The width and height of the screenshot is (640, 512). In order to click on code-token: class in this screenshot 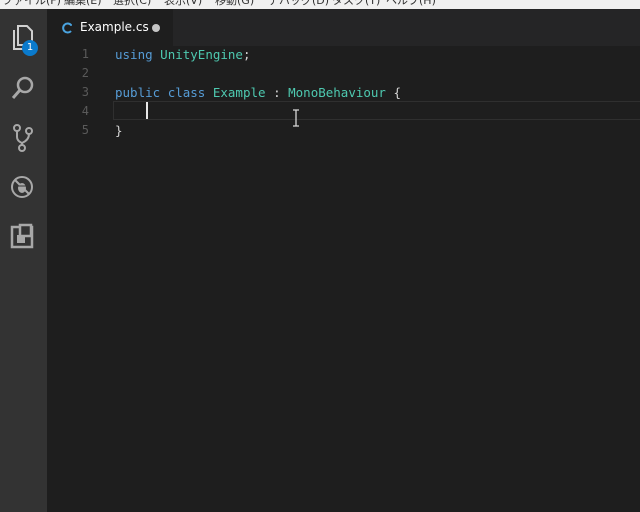, I will do `click(186, 92)`.